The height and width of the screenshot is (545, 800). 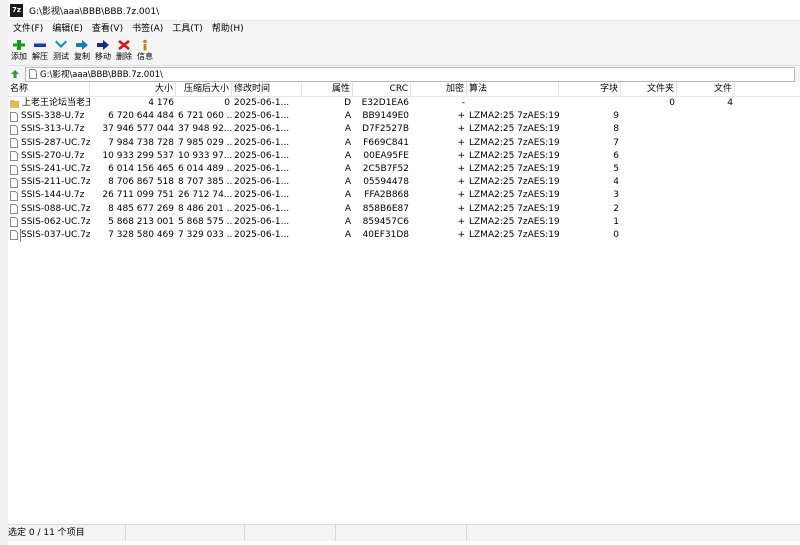 I want to click on menu-file: 文件(F), so click(x=28, y=29).